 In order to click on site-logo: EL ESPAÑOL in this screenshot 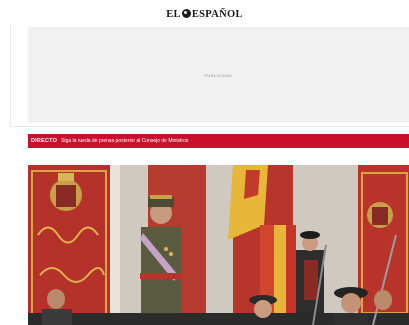, I will do `click(204, 14)`.